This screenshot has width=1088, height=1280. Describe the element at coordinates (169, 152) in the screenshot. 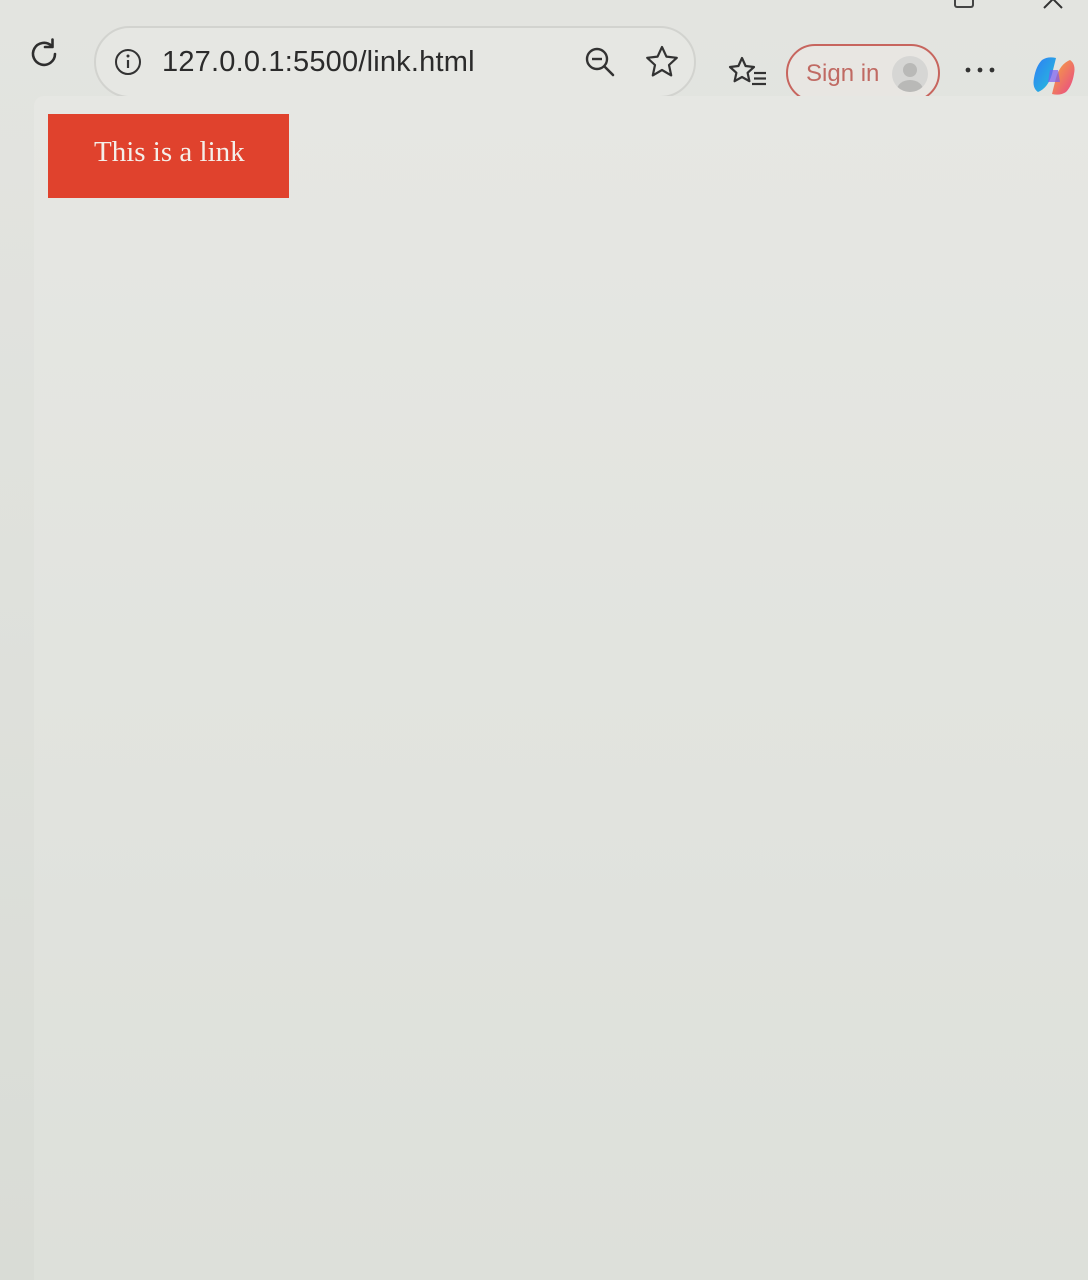

I see `link-label: This is a link` at that location.